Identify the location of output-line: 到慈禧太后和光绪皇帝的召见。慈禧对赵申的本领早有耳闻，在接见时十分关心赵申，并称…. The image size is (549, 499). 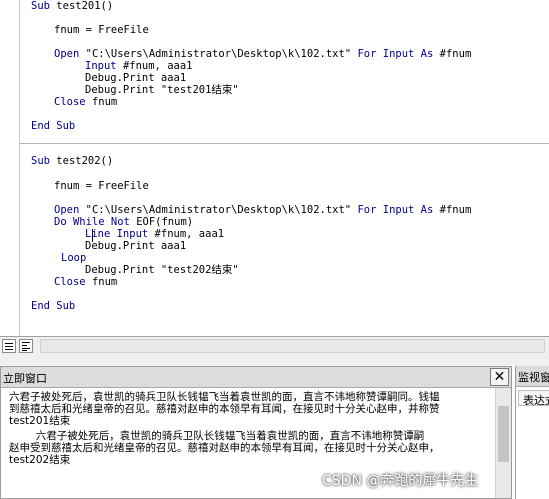
(224, 409).